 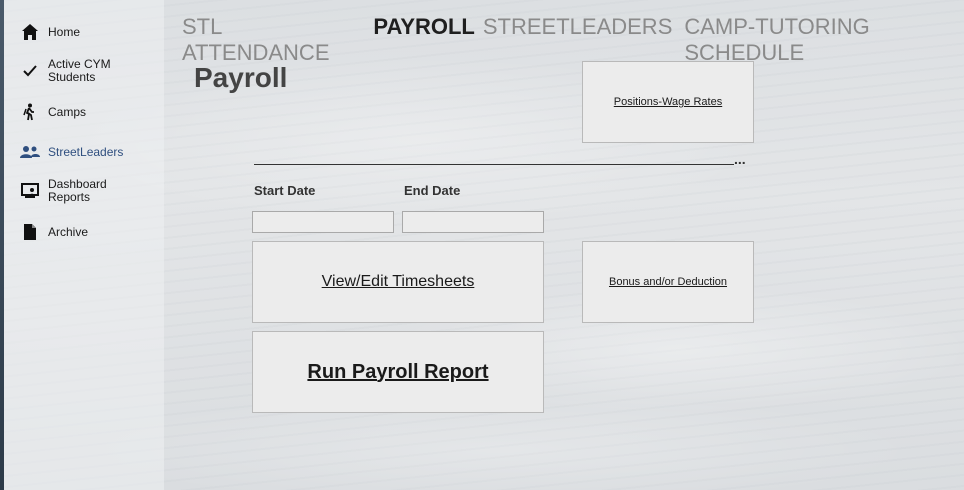 What do you see at coordinates (67, 111) in the screenshot?
I see `sidebar-item-label: Camps` at bounding box center [67, 111].